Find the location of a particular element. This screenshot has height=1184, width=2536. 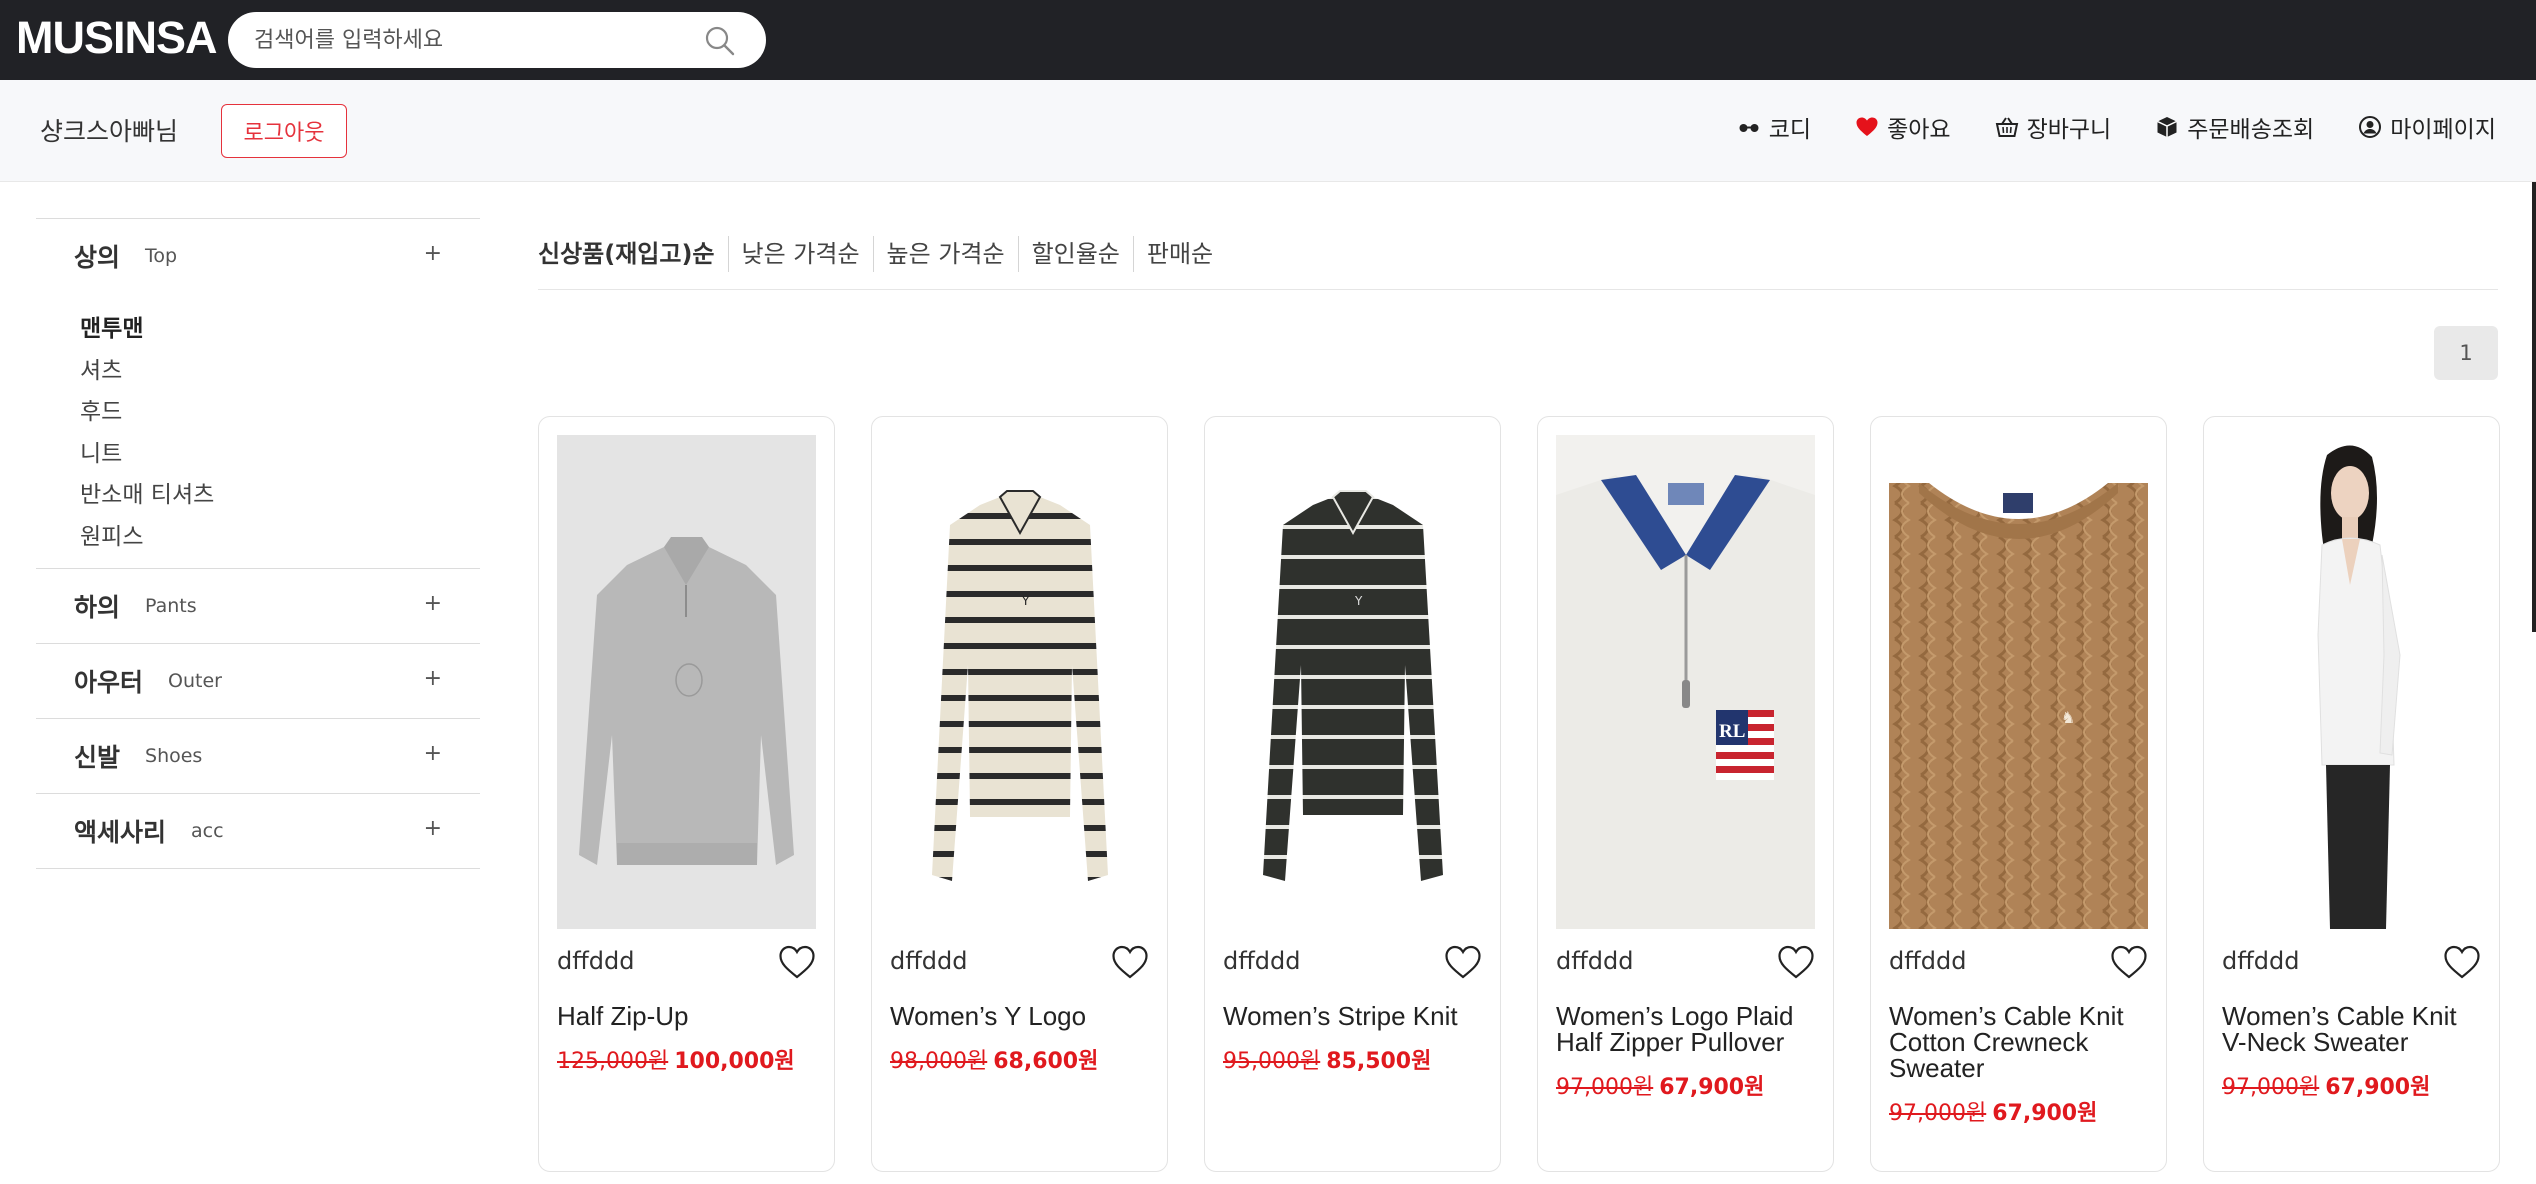

sort-sales: 판매순 is located at coordinates (1179, 254).